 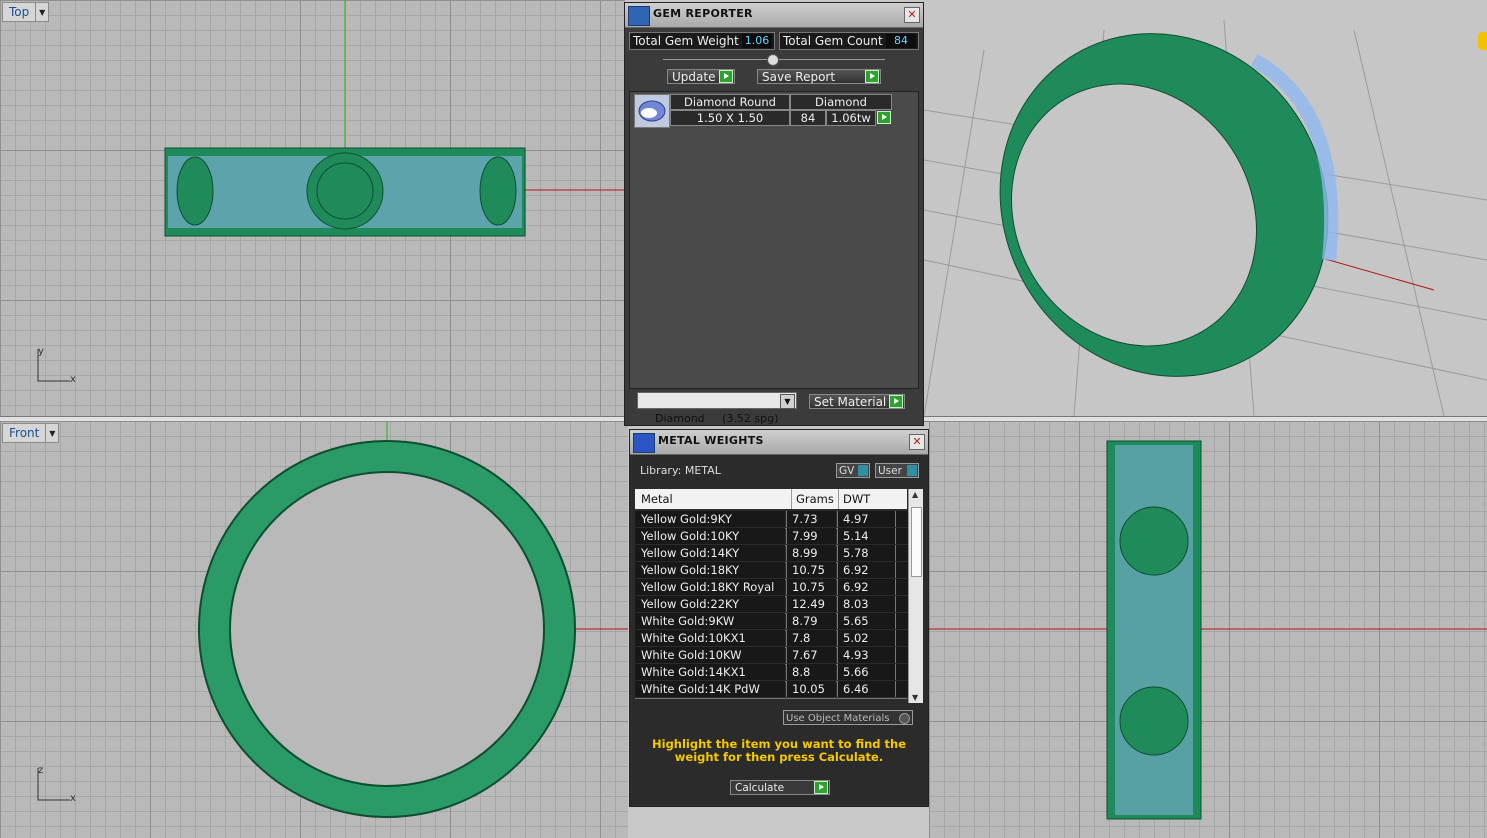 What do you see at coordinates (771, 605) in the screenshot?
I see `table-row: Yellow Gold:22KY 12.49 8.03` at bounding box center [771, 605].